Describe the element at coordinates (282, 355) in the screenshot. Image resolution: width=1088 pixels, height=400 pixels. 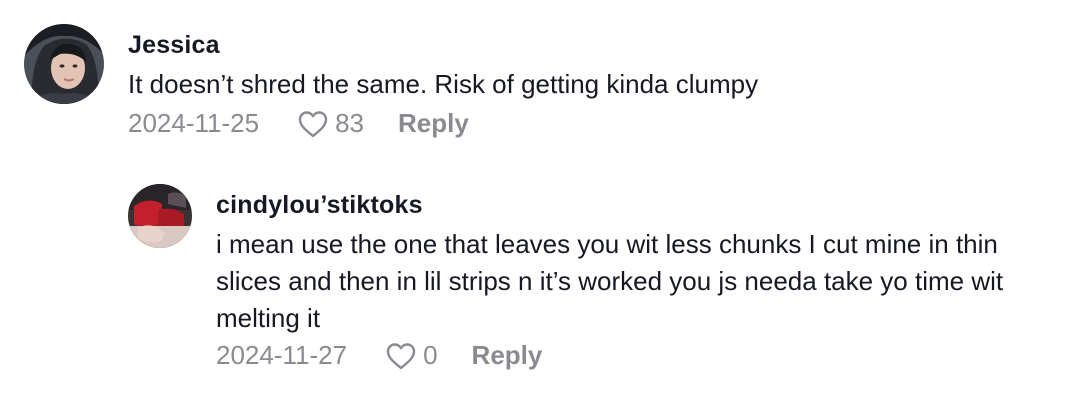
I see `reply-date: 2024-11-27` at that location.